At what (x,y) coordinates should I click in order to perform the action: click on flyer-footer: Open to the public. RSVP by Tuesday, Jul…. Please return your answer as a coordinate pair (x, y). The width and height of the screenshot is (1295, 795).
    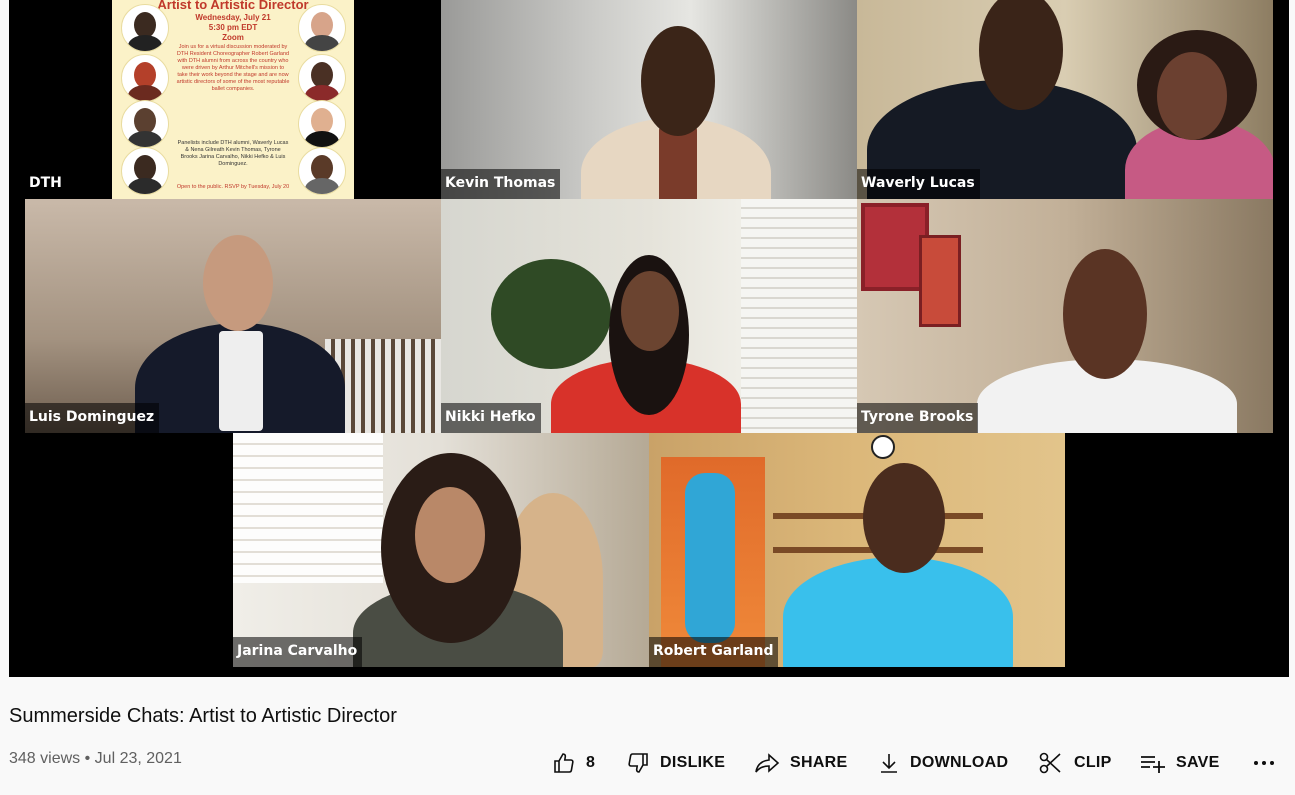
    Looking at the image, I should click on (233, 187).